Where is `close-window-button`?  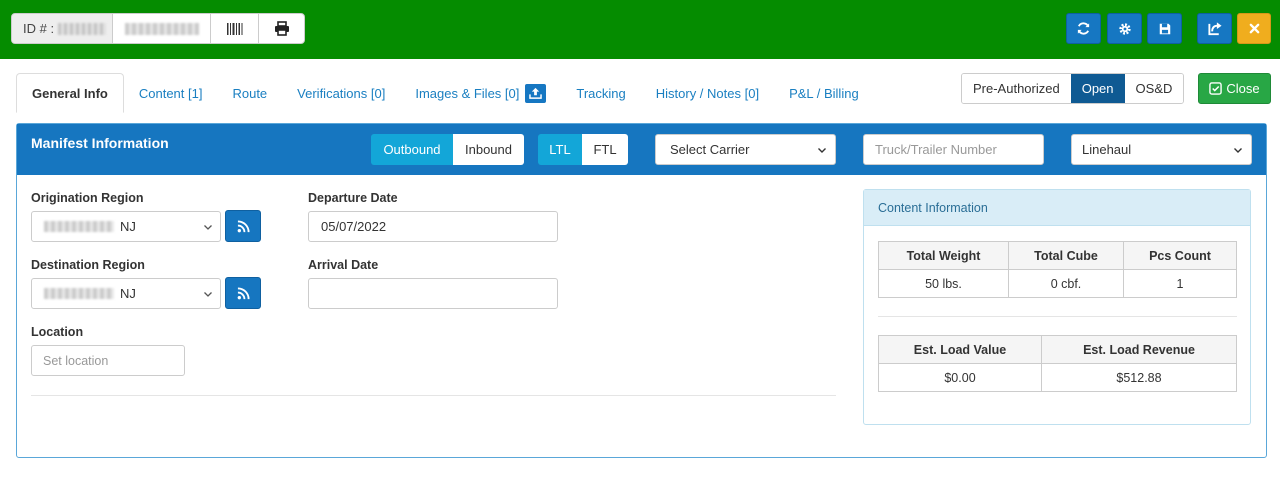 close-window-button is located at coordinates (1254, 28).